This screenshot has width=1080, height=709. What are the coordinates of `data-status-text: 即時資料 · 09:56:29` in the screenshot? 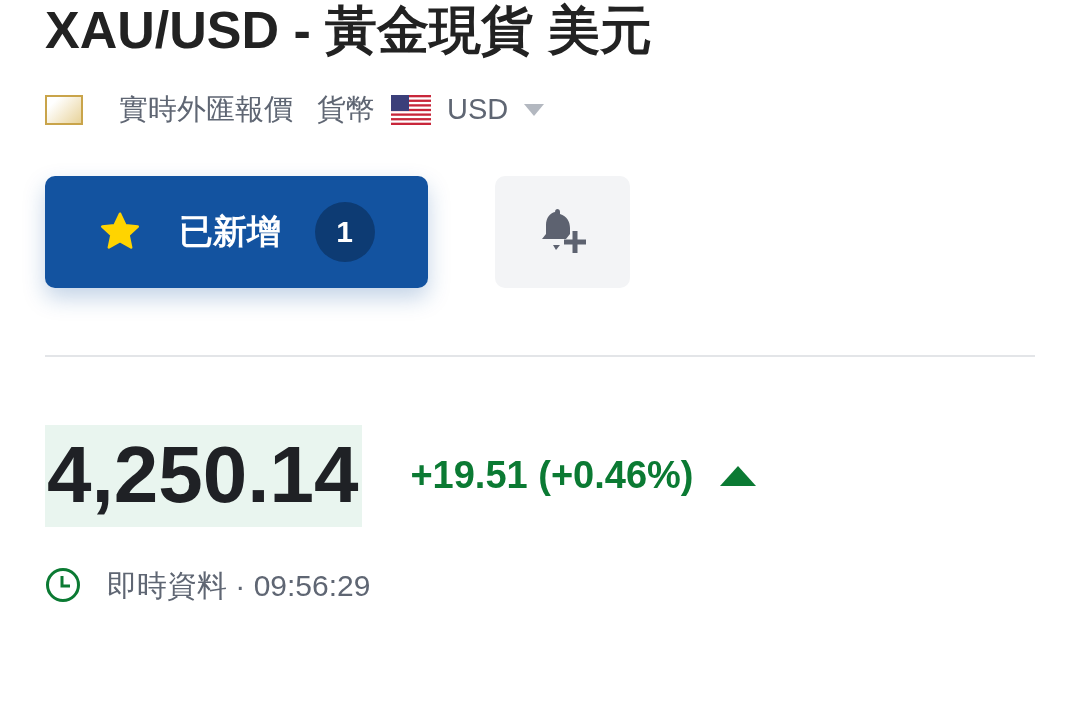 It's located at (239, 585).